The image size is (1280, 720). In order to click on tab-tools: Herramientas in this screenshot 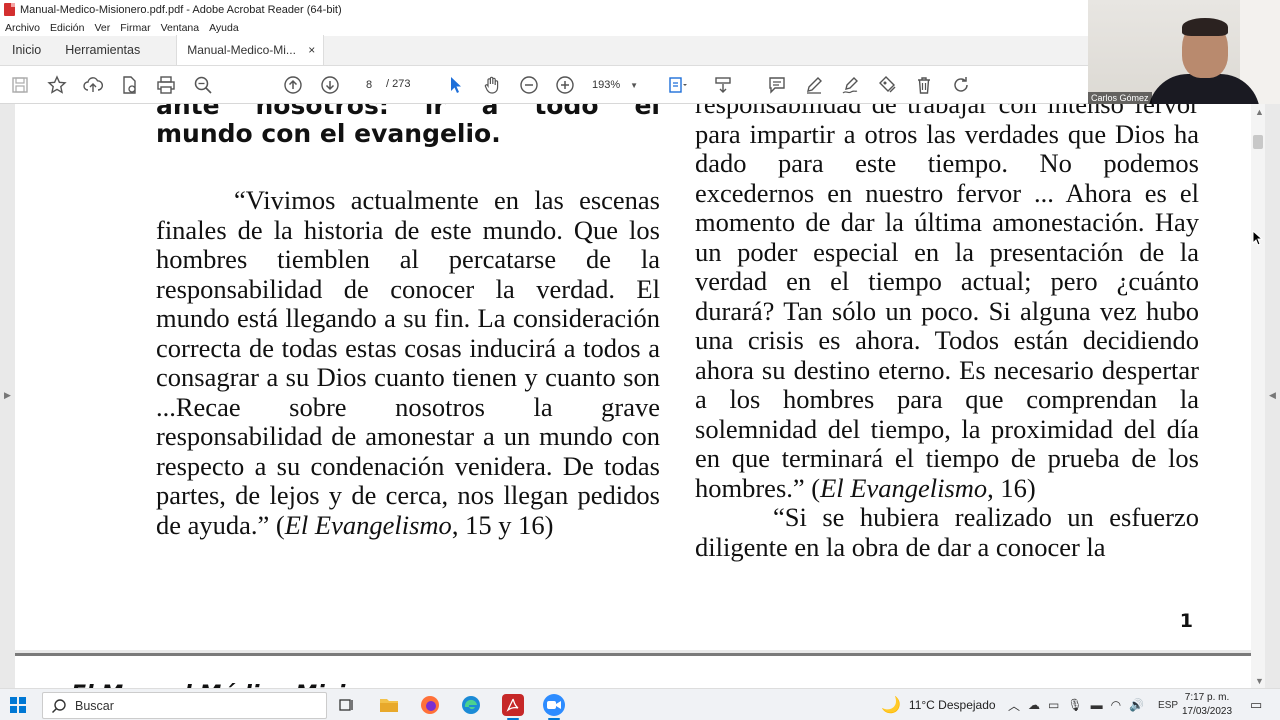, I will do `click(102, 50)`.